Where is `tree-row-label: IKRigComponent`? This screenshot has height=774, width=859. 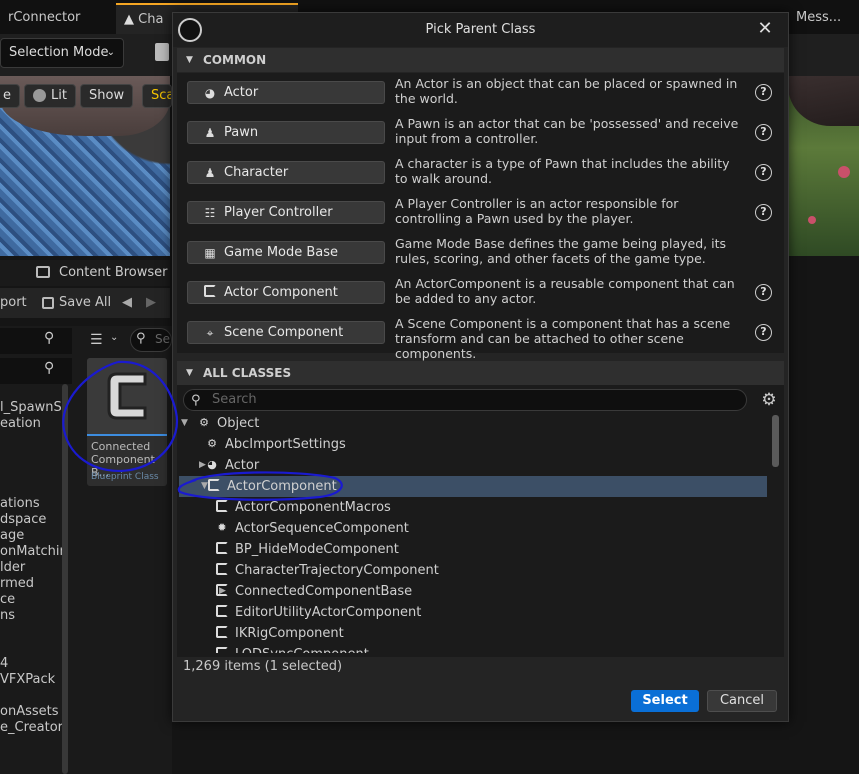
tree-row-label: IKRigComponent is located at coordinates (289, 633).